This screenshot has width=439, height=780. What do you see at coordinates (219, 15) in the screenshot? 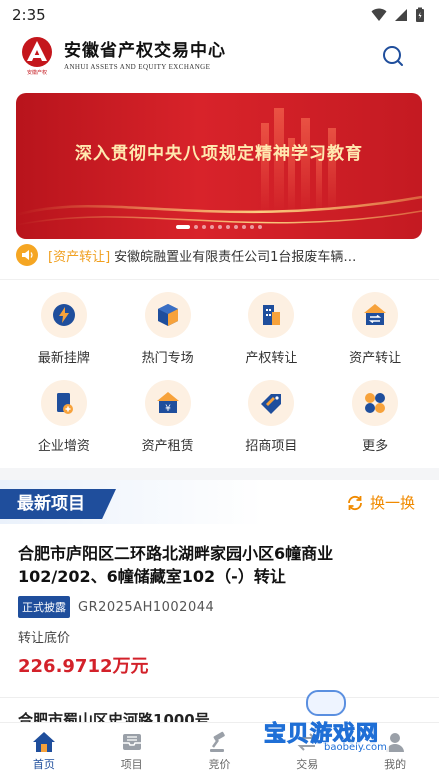
I see `status-bar: 2:35` at bounding box center [219, 15].